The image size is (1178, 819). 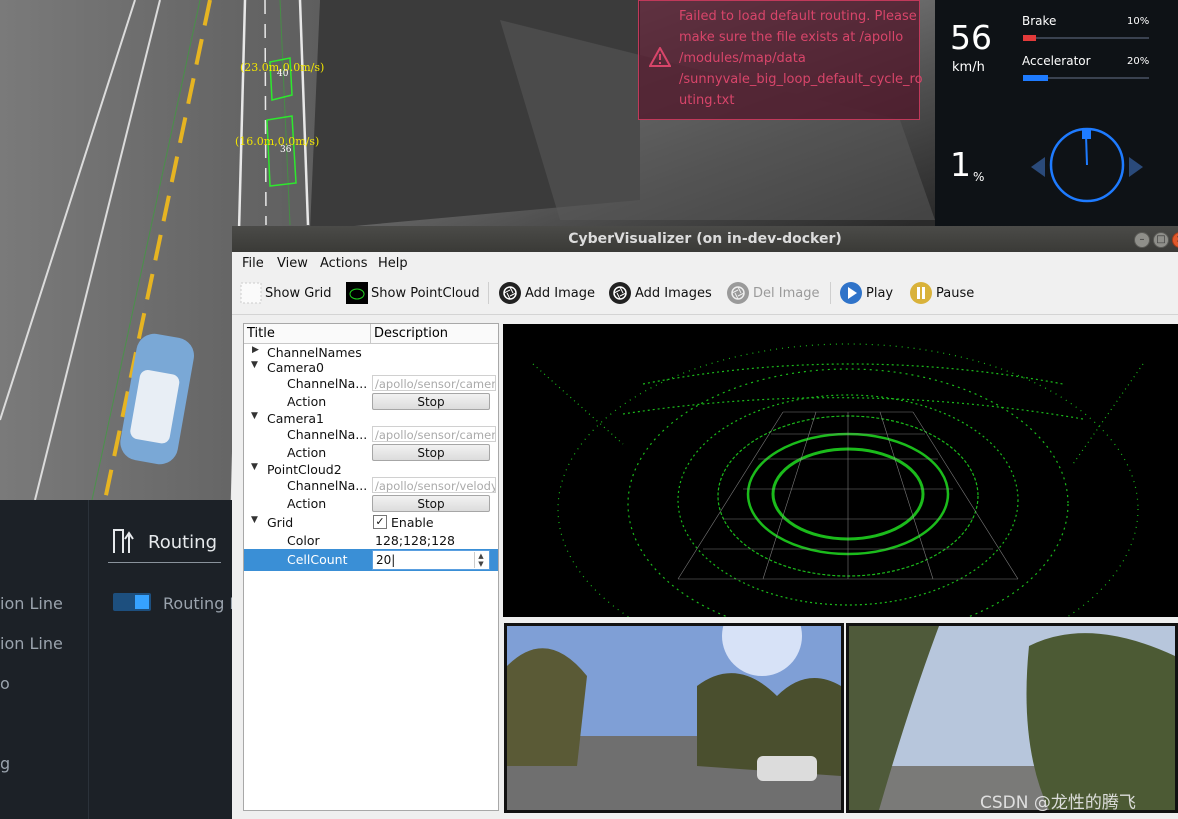 What do you see at coordinates (292, 263) in the screenshot?
I see `menu-view: View` at bounding box center [292, 263].